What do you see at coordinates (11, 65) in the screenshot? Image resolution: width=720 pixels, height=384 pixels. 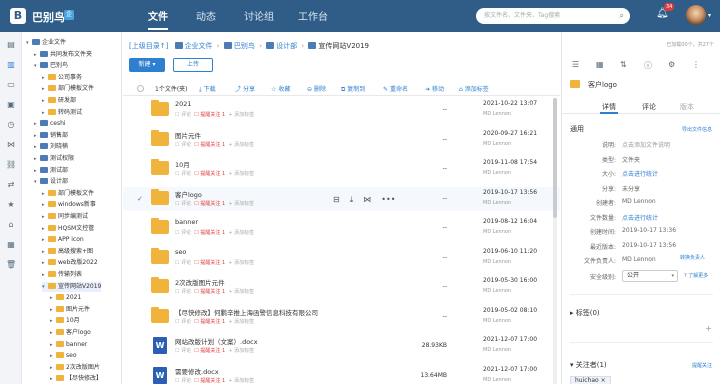 I see `enterprise-files-icon: ▥` at bounding box center [11, 65].